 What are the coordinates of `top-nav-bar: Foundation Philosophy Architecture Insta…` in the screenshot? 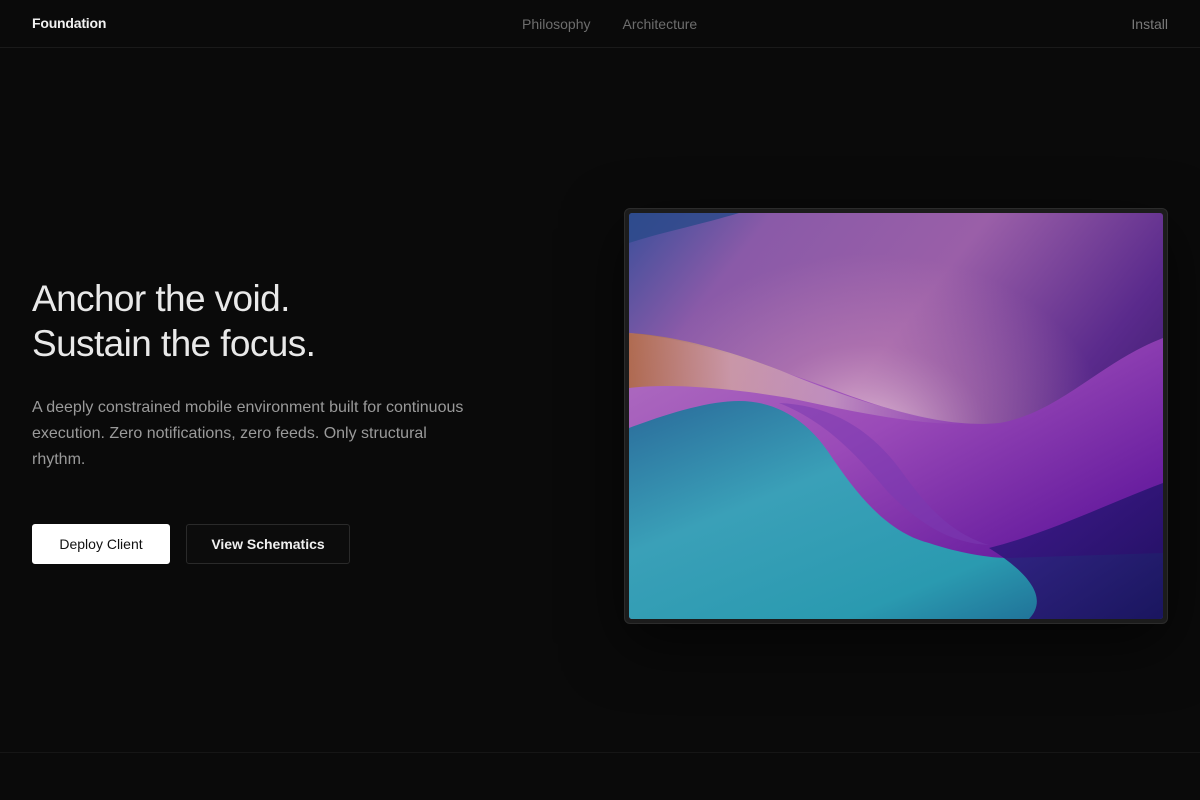 It's located at (600, 24).